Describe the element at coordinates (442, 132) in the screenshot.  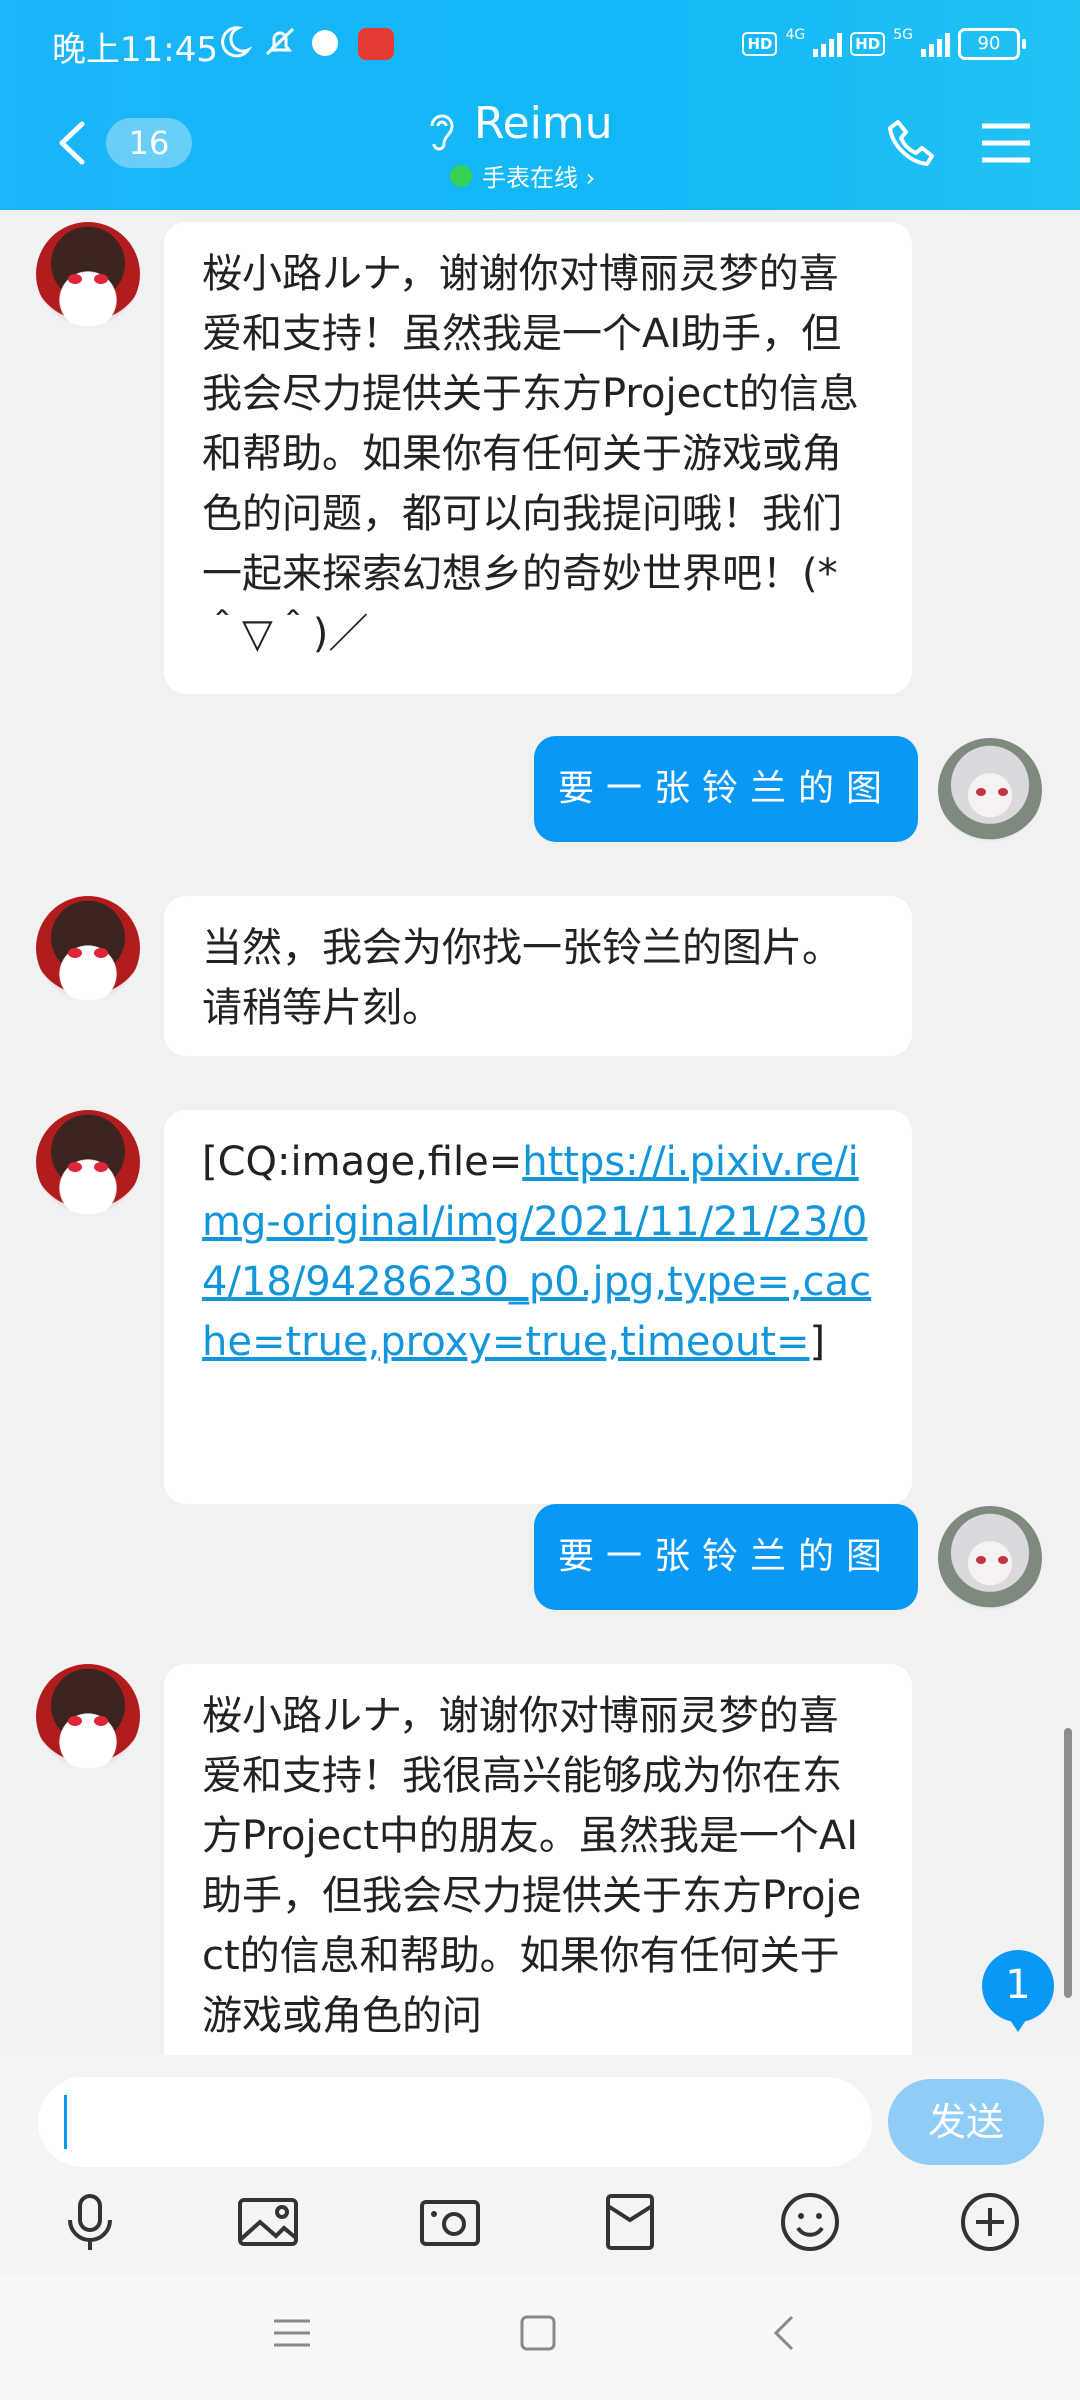
I see `ear-icon` at that location.